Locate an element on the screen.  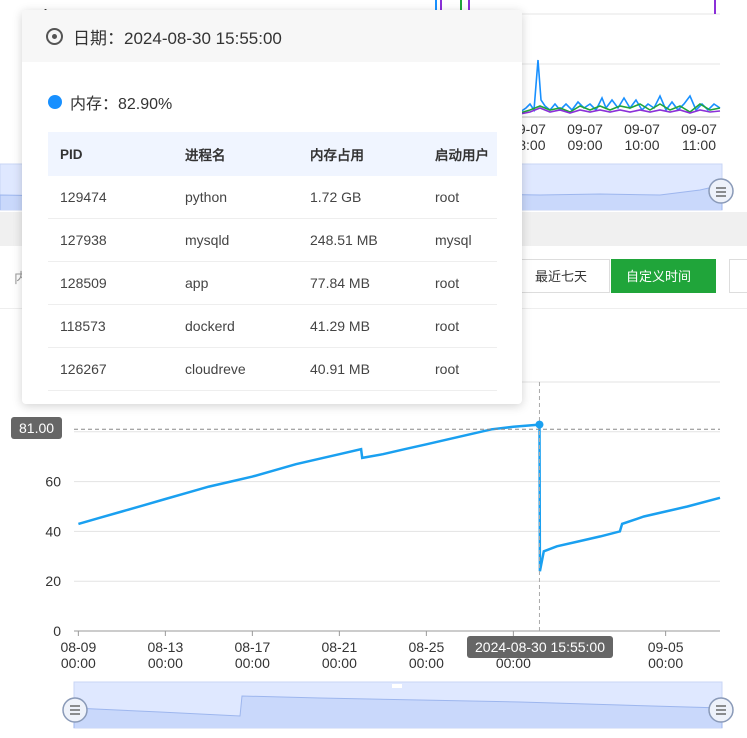
tooltip-metric: 内存：82.90% is located at coordinates (110, 102).